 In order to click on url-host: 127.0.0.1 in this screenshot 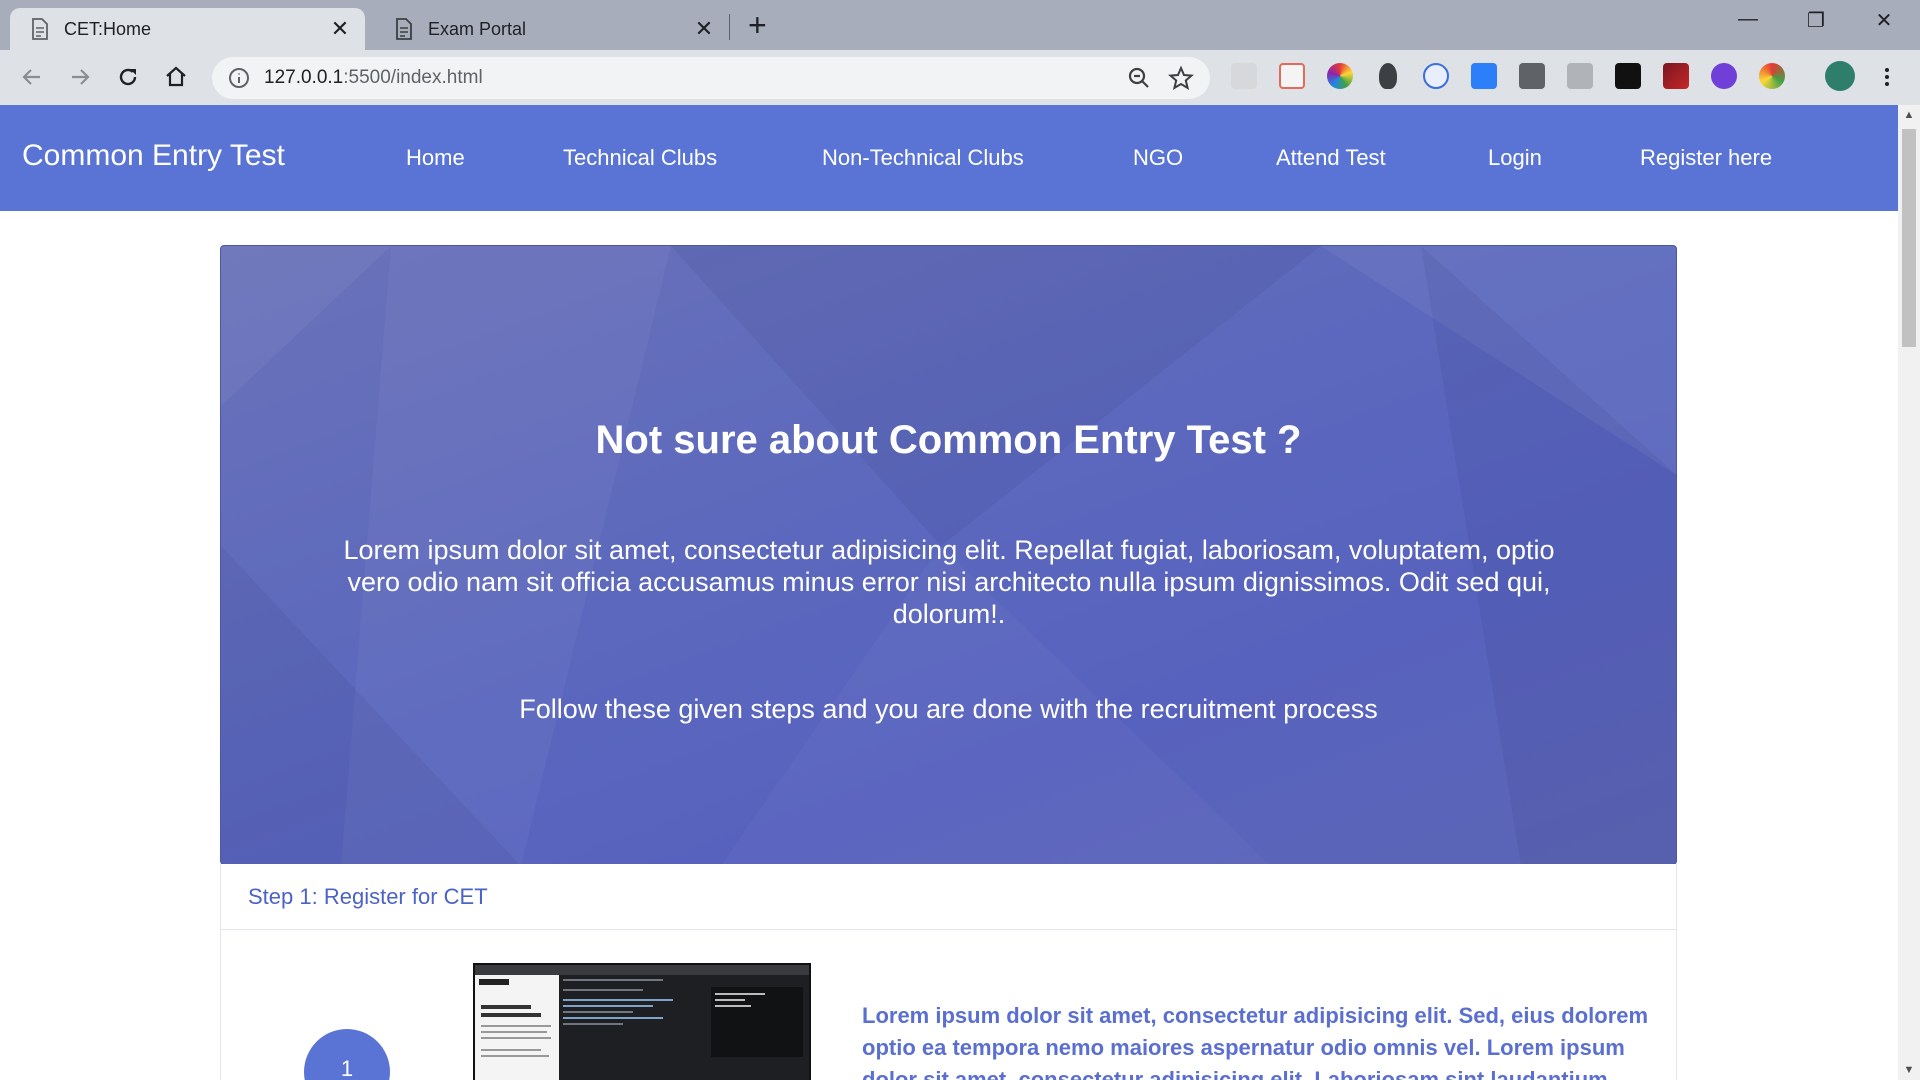, I will do `click(304, 77)`.